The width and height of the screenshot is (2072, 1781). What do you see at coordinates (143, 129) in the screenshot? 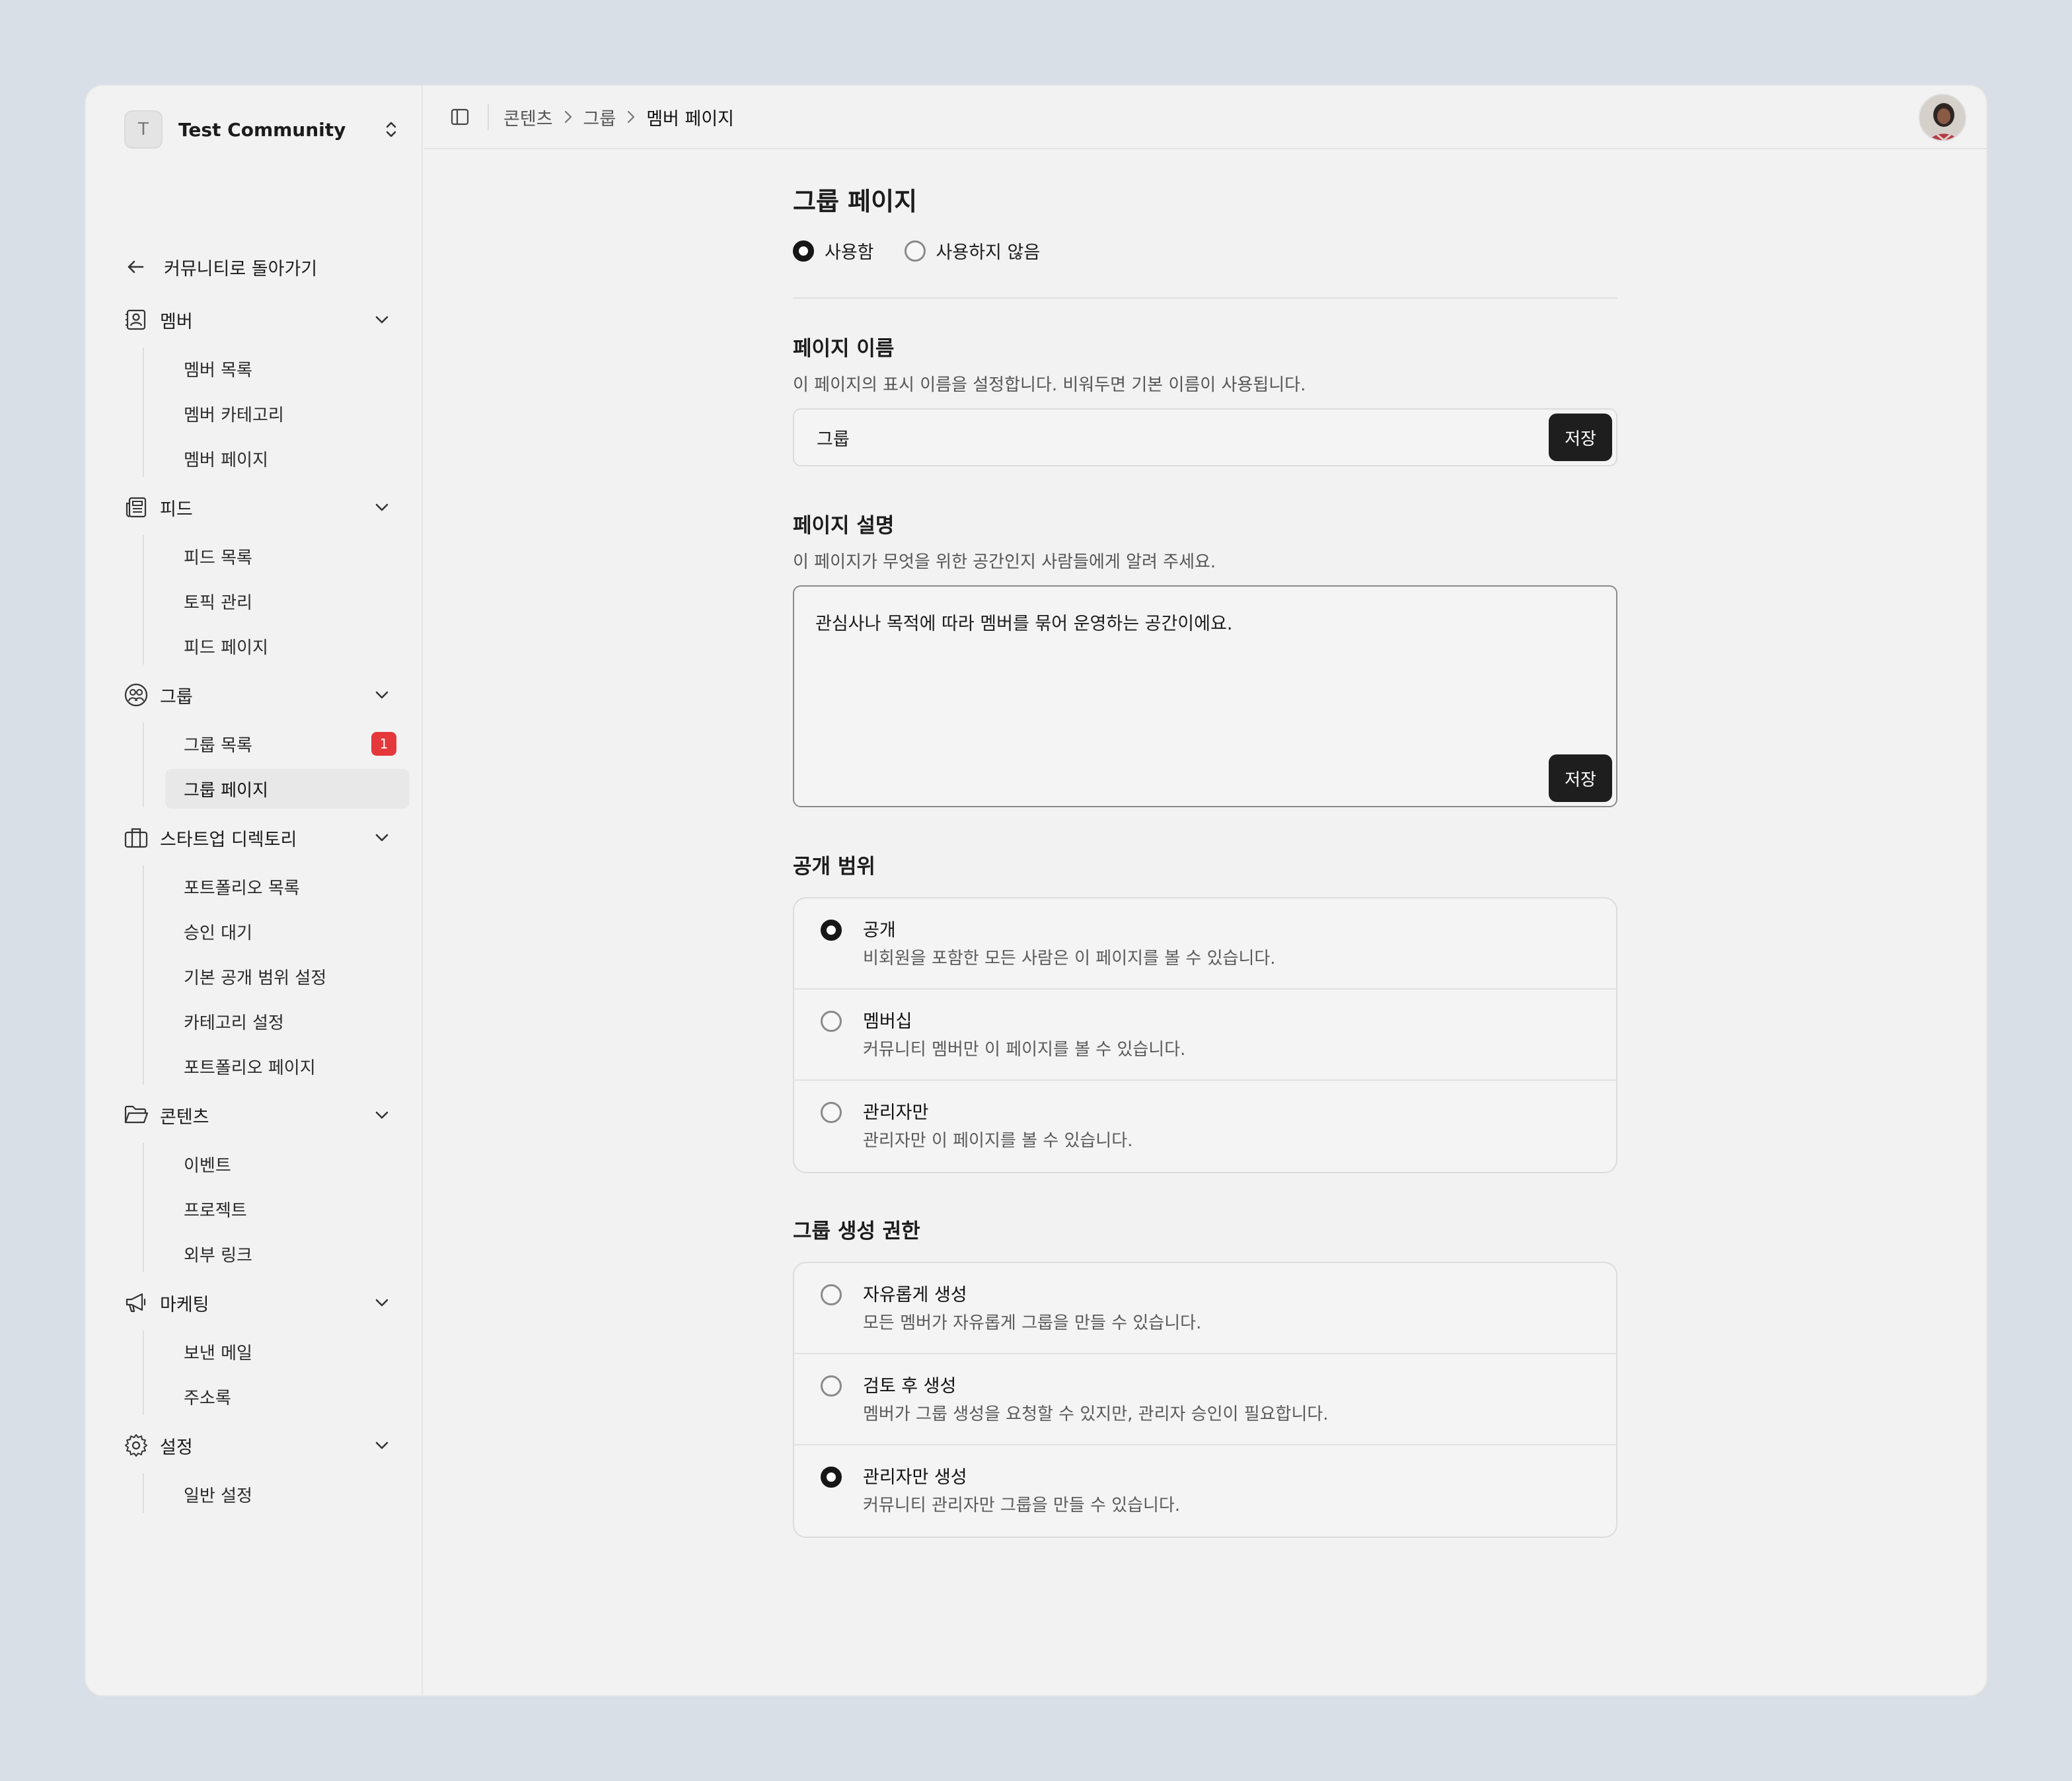
I see `workspace-avatar: T` at bounding box center [143, 129].